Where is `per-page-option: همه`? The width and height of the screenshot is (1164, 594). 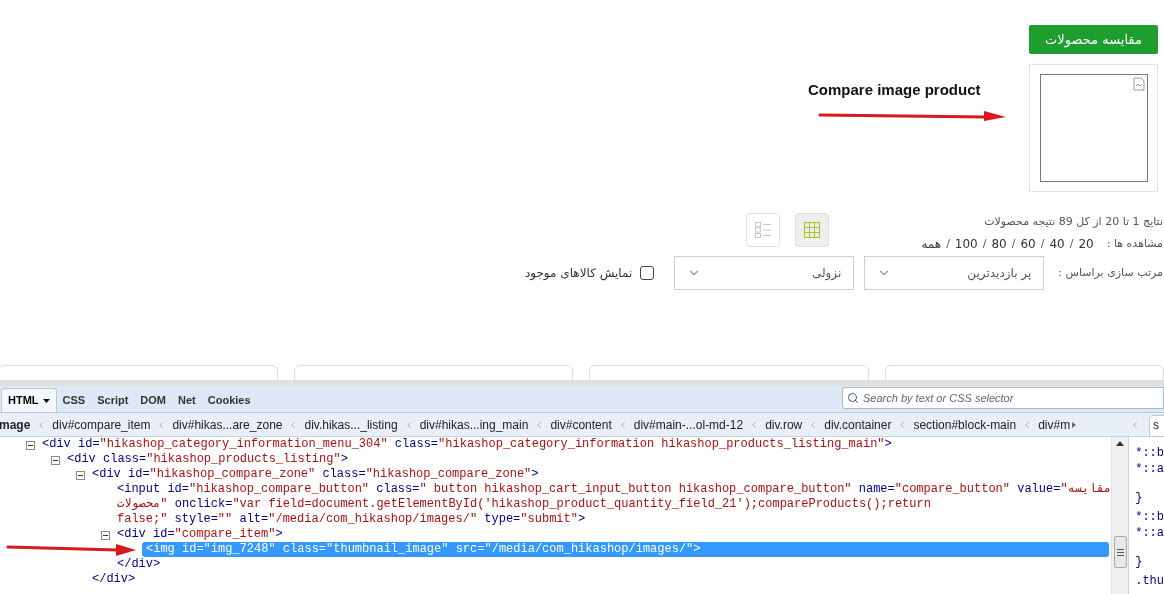
per-page-option: همه is located at coordinates (931, 244).